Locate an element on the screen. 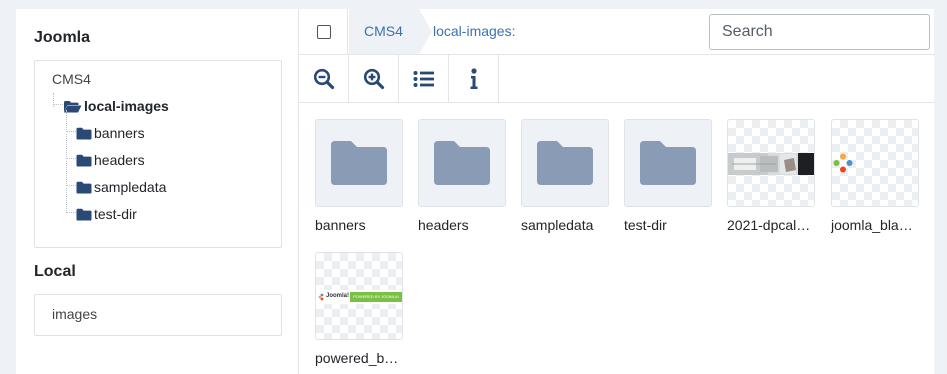 This screenshot has width=947, height=374. zoom-in-button is located at coordinates (374, 78).